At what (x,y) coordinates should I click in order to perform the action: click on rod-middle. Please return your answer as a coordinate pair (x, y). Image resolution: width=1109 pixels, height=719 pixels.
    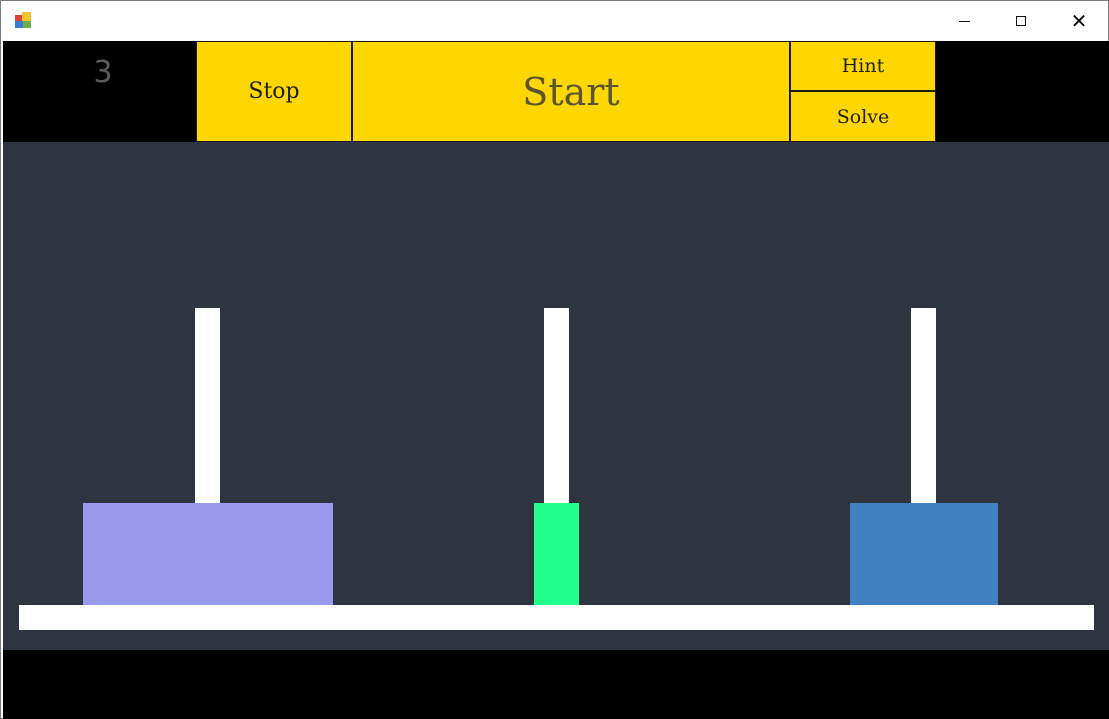
    Looking at the image, I should click on (556, 406).